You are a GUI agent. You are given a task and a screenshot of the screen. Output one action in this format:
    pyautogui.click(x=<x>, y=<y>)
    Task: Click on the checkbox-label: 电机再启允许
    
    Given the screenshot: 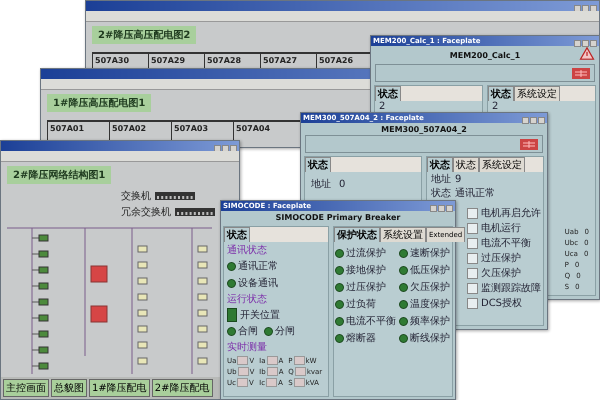 What is the action you would take?
    pyautogui.click(x=511, y=213)
    